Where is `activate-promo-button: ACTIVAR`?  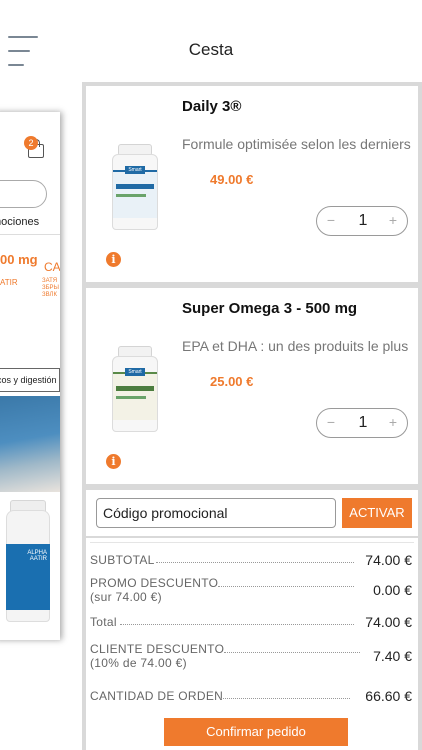 activate-promo-button: ACTIVAR is located at coordinates (377, 513).